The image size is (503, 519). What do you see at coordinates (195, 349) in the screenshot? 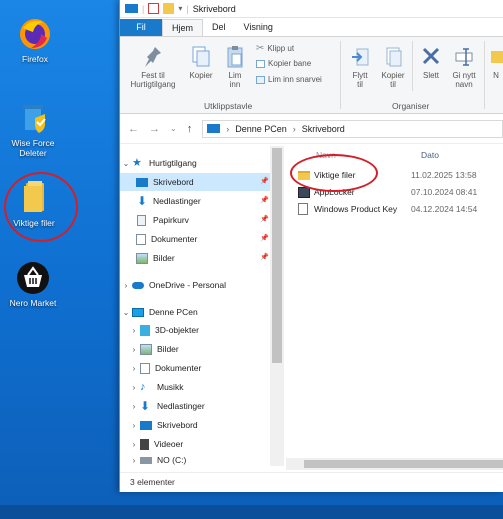
I see `nav-pc-bilder: › Bilder` at bounding box center [195, 349].